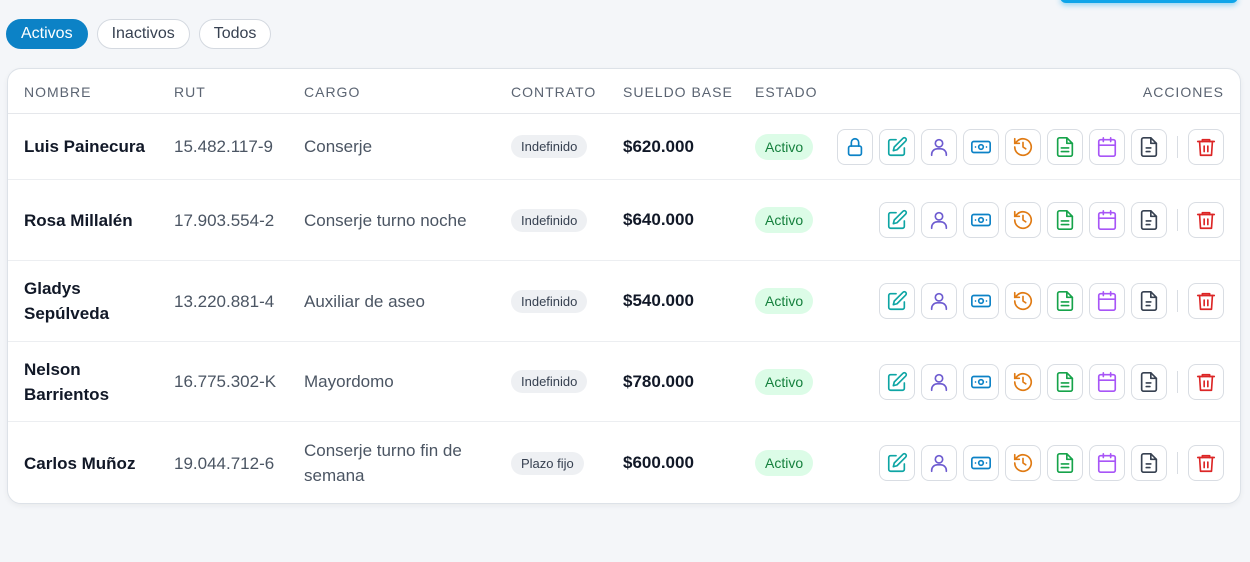  I want to click on filter-todos: Todos, so click(235, 34).